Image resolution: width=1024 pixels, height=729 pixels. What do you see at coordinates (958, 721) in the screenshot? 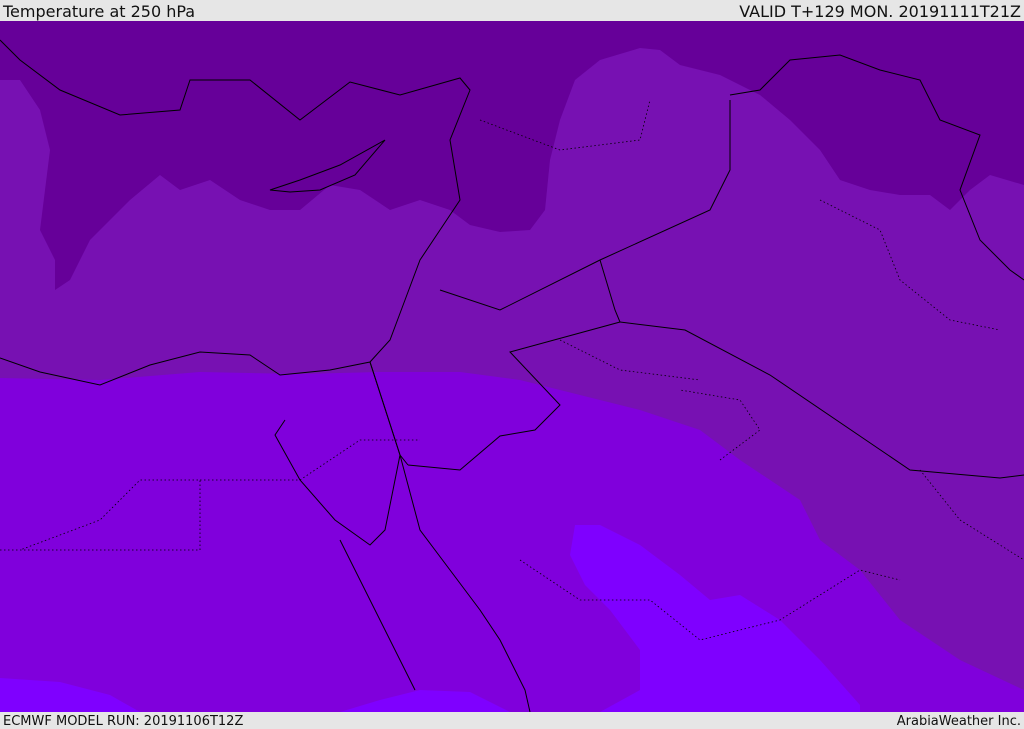
I see `credit: ArabiaWeather Inc.` at bounding box center [958, 721].